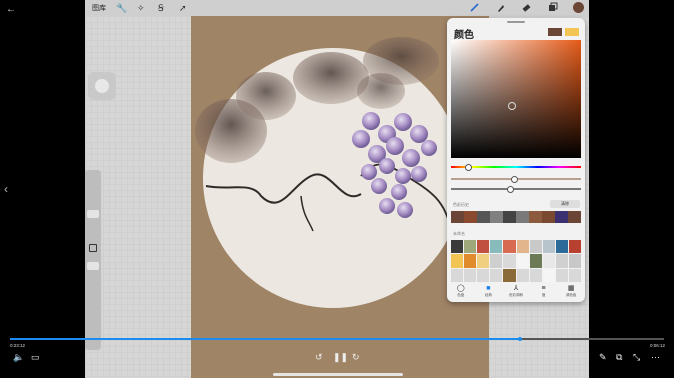  Describe the element at coordinates (555, 32) in the screenshot. I see `primary-color-swatch` at that location.